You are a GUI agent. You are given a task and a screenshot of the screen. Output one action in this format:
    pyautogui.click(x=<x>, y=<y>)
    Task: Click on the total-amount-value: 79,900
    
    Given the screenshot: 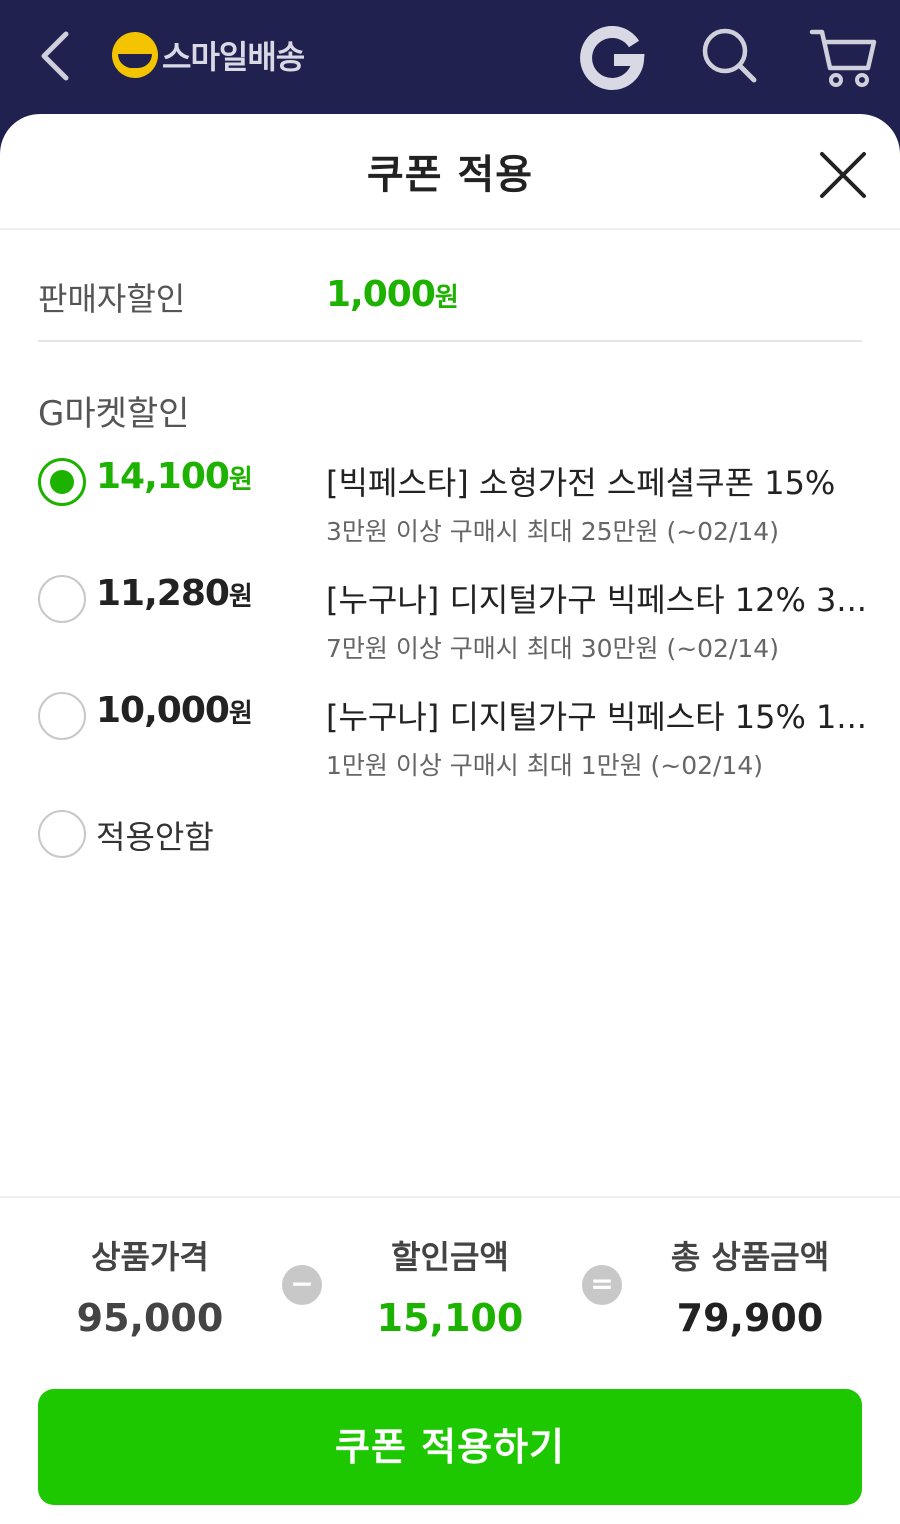 What is the action you would take?
    pyautogui.click(x=750, y=1318)
    